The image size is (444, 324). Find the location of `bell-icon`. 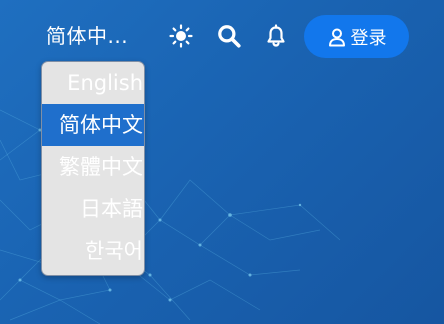

bell-icon is located at coordinates (276, 36).